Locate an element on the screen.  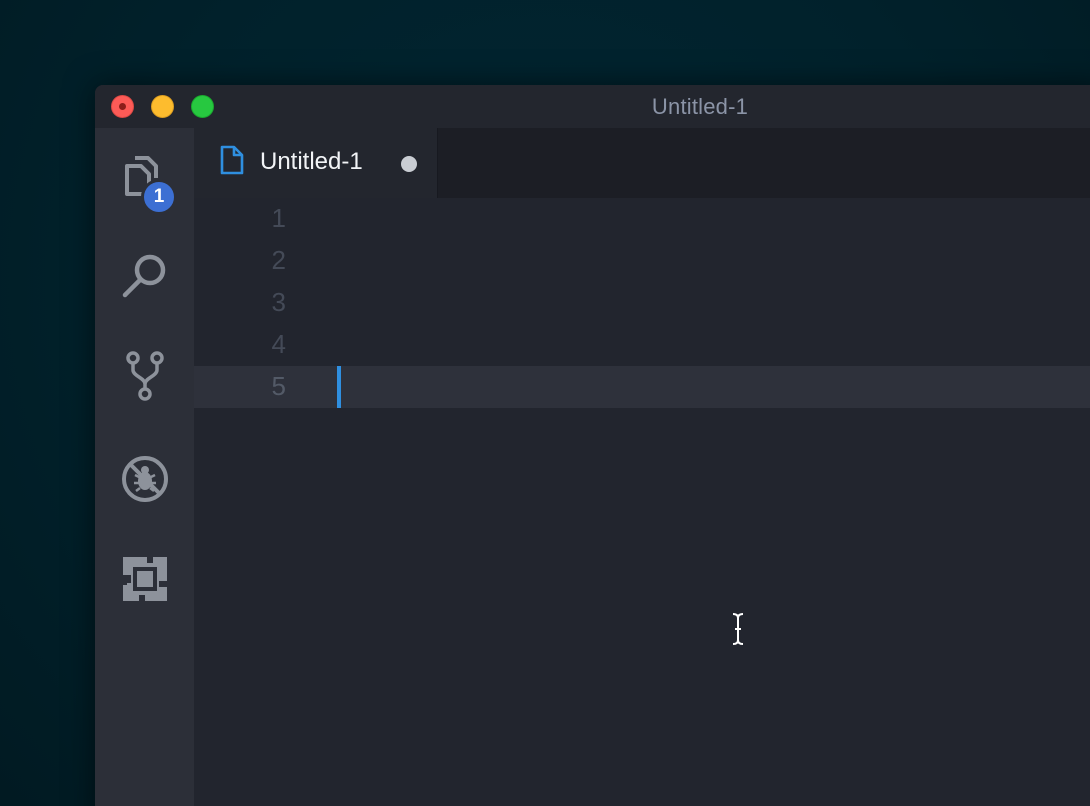
line-number: 4 is located at coordinates (278, 344).